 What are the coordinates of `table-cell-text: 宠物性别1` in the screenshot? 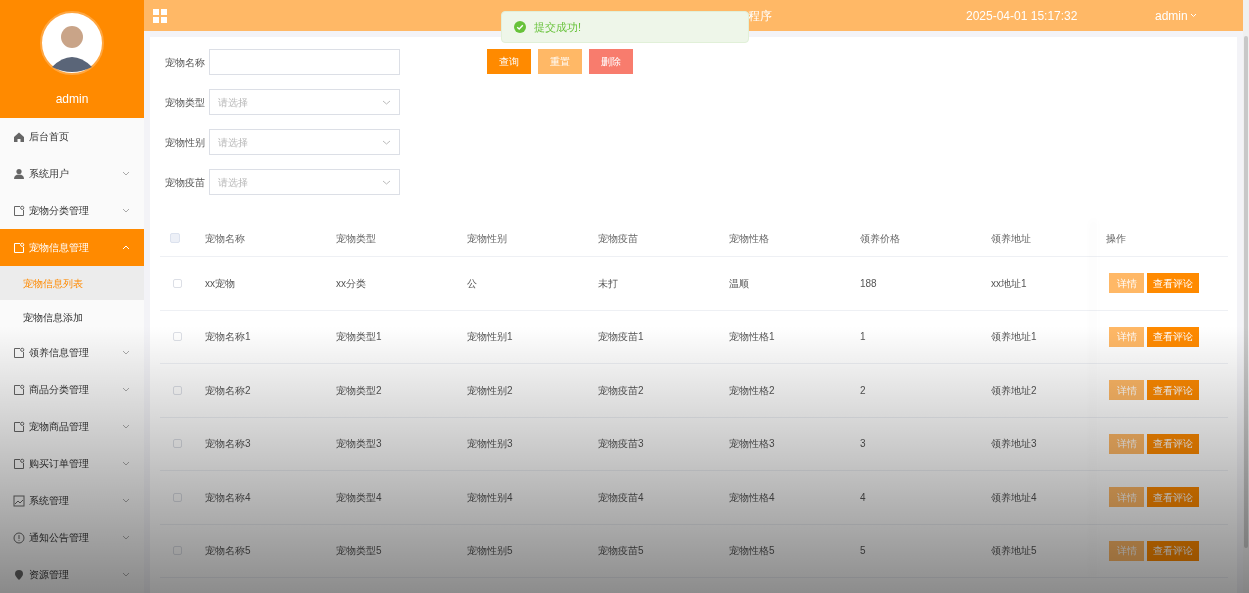 It's located at (490, 337).